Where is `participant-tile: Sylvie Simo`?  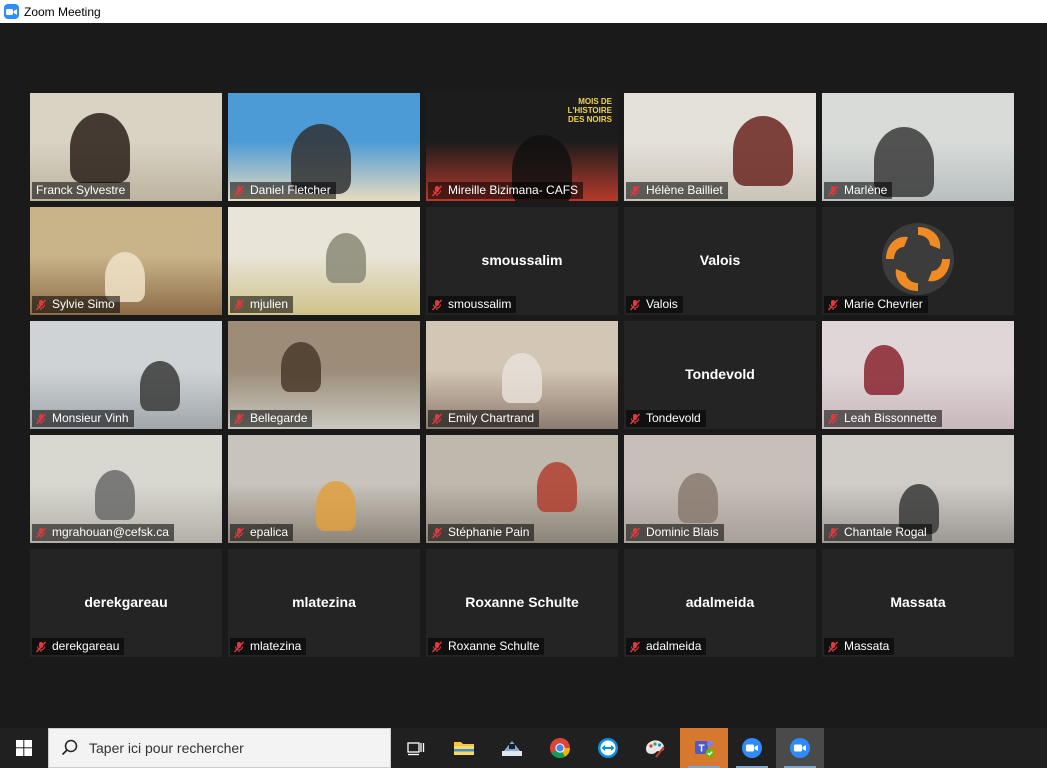 participant-tile: Sylvie Simo is located at coordinates (126, 261).